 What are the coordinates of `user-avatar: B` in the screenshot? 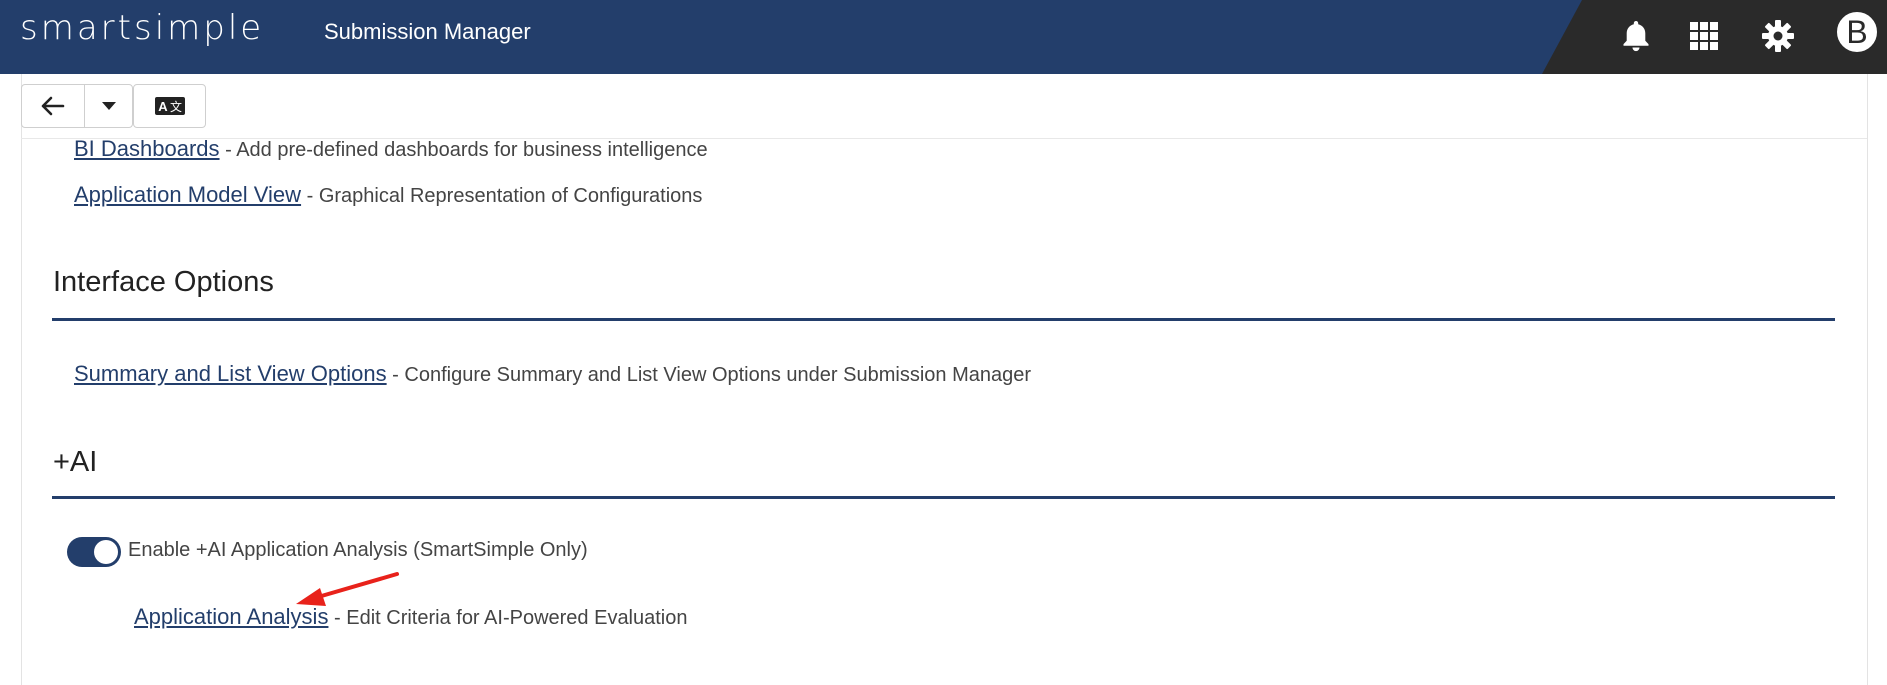 It's located at (1857, 32).